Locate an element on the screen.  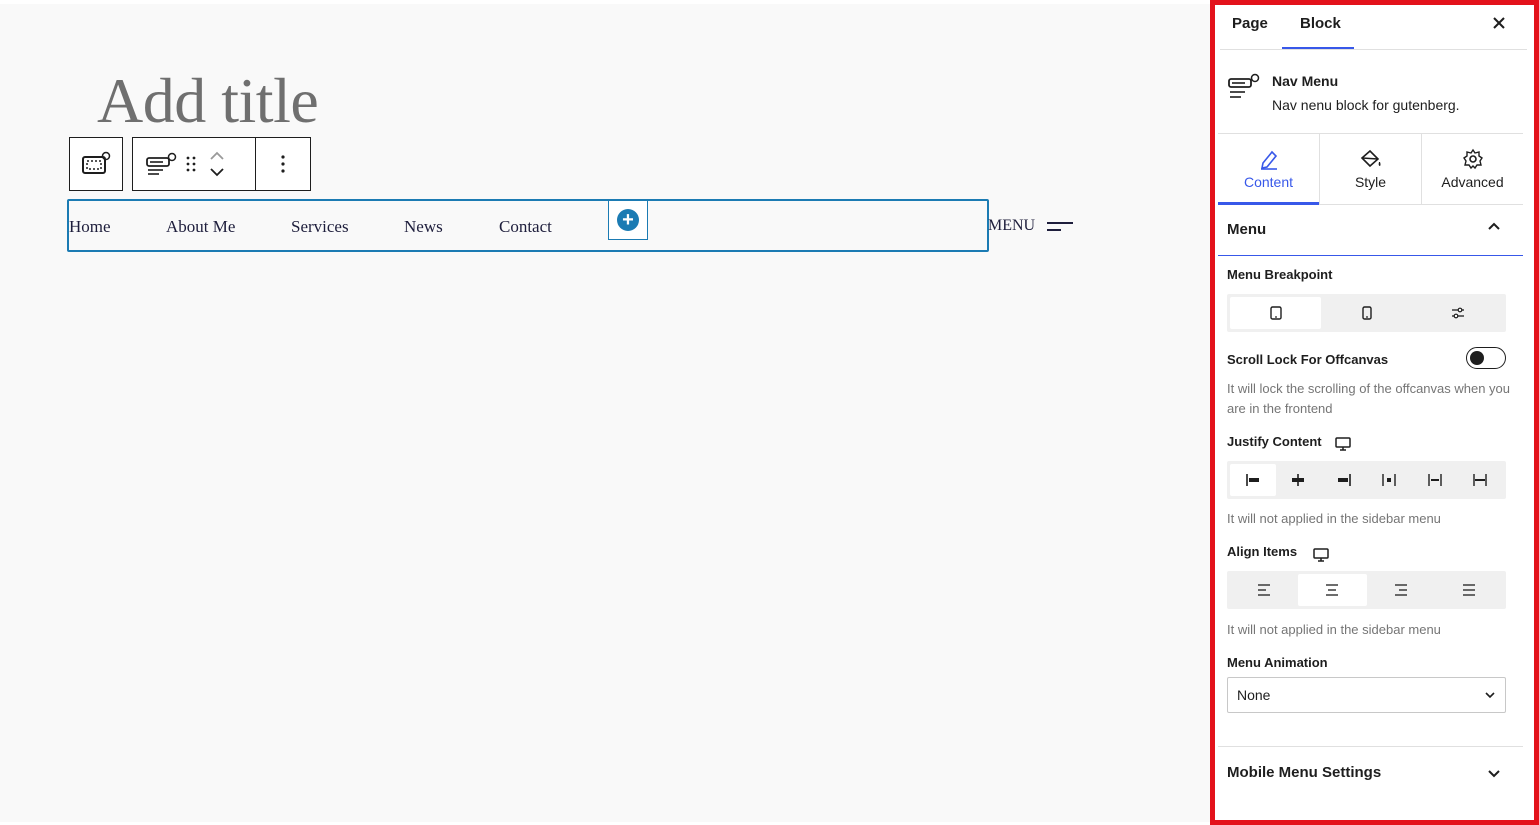
align-center-option is located at coordinates (1332, 590).